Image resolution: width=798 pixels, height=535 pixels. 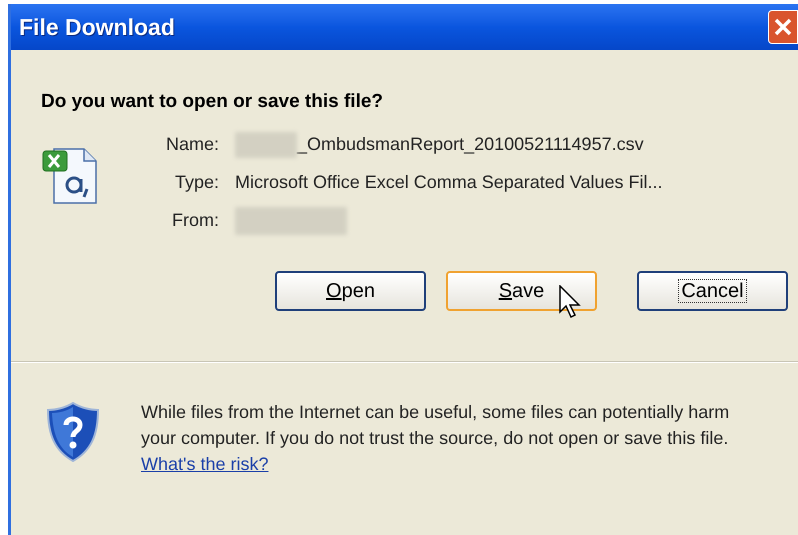 What do you see at coordinates (193, 144) in the screenshot?
I see `field-label: Name:` at bounding box center [193, 144].